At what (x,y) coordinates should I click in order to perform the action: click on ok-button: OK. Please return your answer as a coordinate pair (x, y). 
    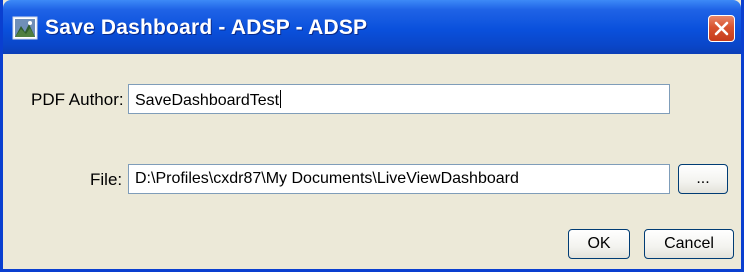
    Looking at the image, I should click on (599, 244).